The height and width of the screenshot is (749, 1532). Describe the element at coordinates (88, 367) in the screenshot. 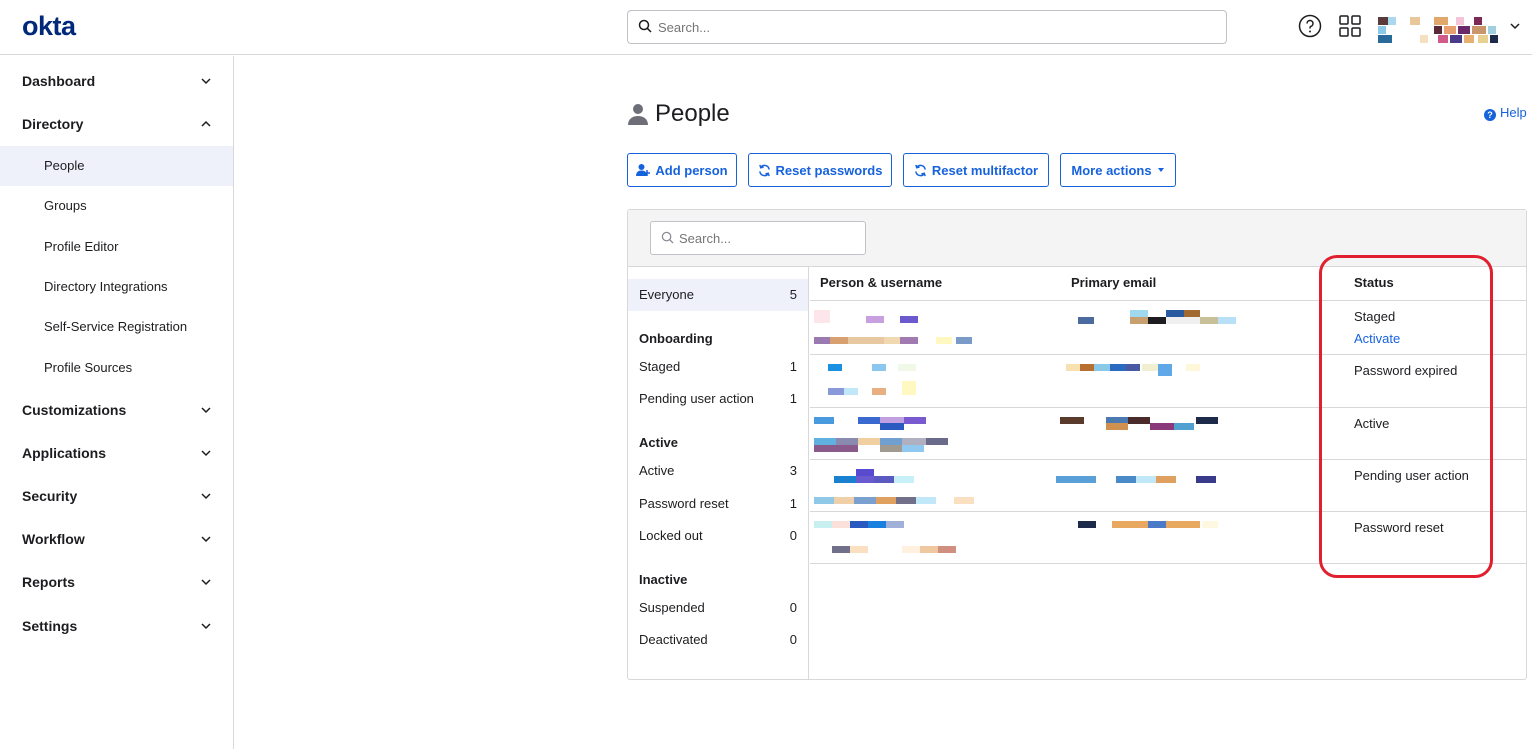

I see `sidebar-item-label: Profile Sources` at that location.